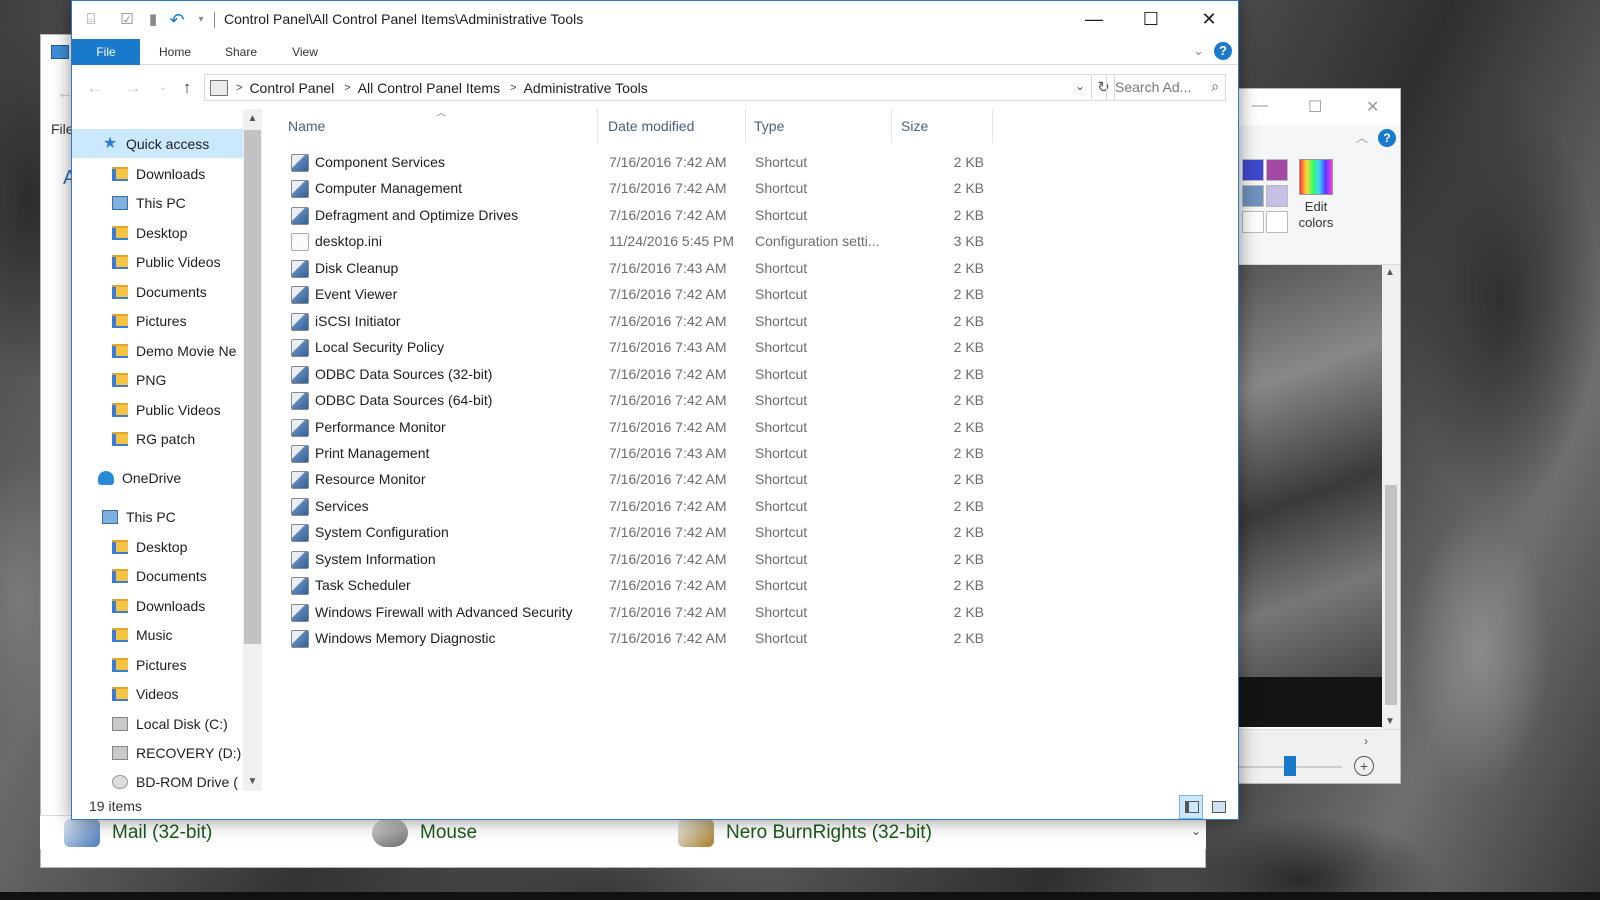 Image resolution: width=1600 pixels, height=900 pixels. What do you see at coordinates (167, 575) in the screenshot?
I see `sidebar-item: Documents` at bounding box center [167, 575].